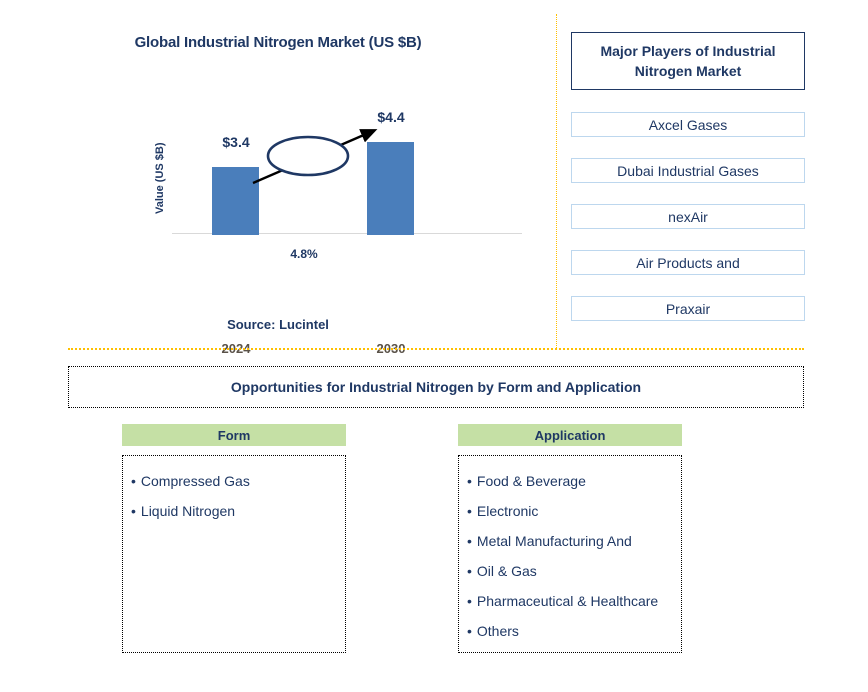 The height and width of the screenshot is (692, 868). Describe the element at coordinates (688, 308) in the screenshot. I see `player-item: Praxair` at that location.